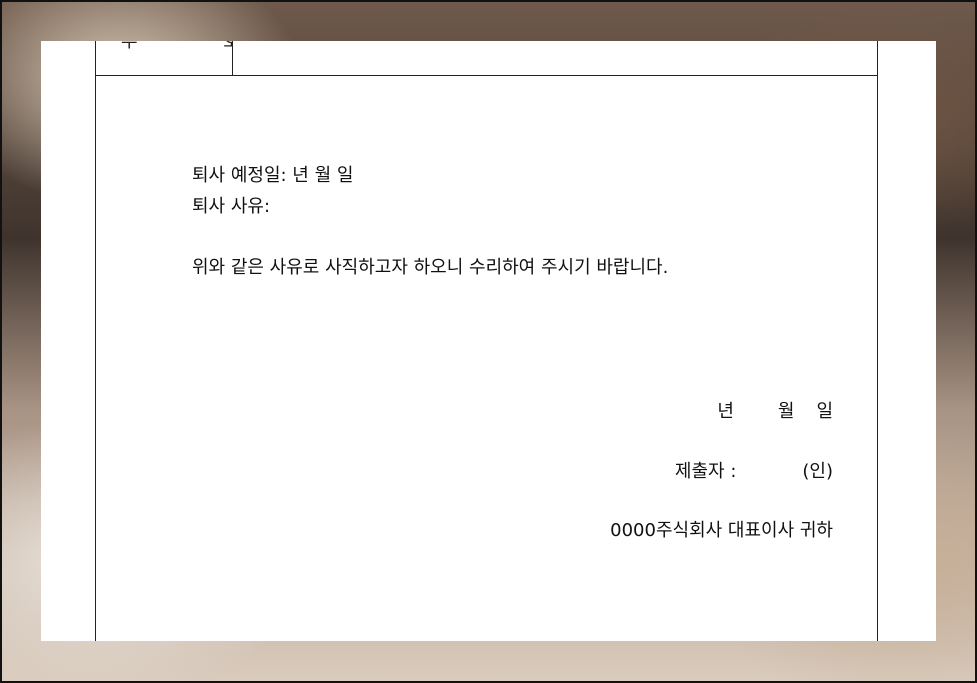 The image size is (977, 683). I want to click on request-sentence: 위와 같은 사유로 사직하고자 하오니 수리하여 주시기 바랍니다., so click(430, 267).